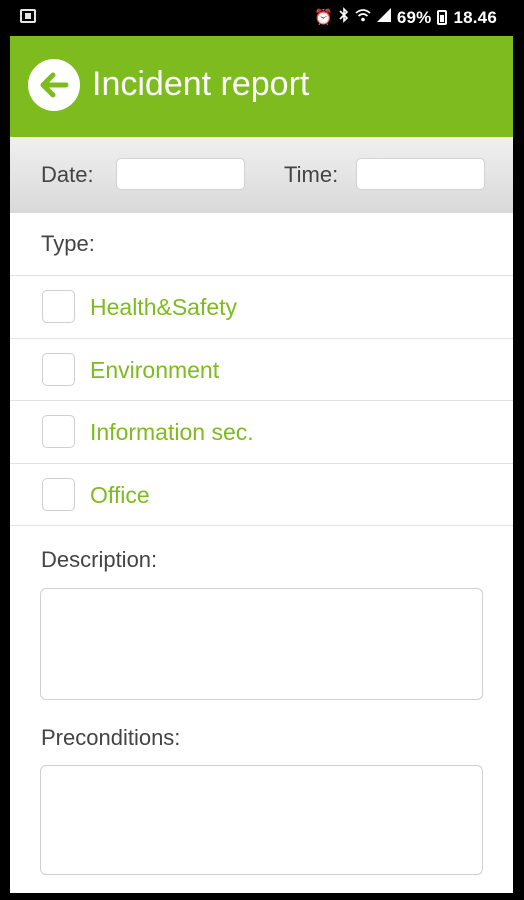 This screenshot has height=900, width=524. Describe the element at coordinates (201, 84) in the screenshot. I see `page-title: Incident report` at that location.